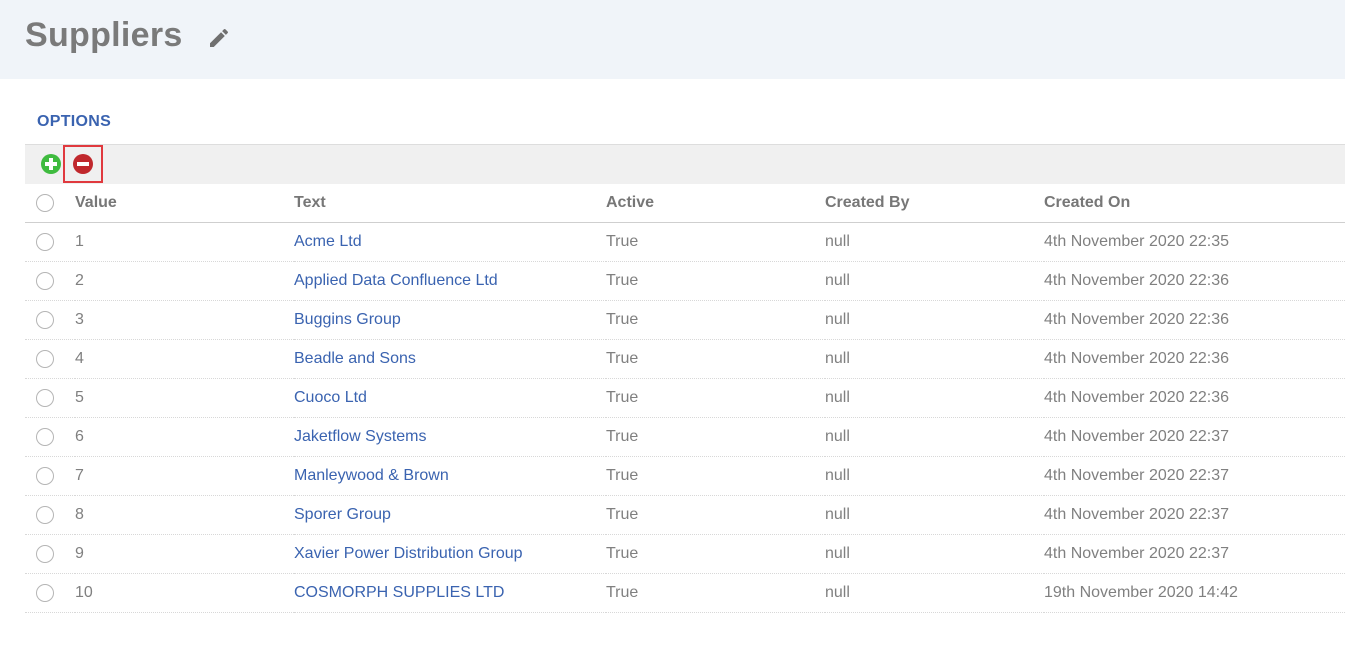 The width and height of the screenshot is (1345, 662). Describe the element at coordinates (45, 202) in the screenshot. I see `select-all-radio` at that location.